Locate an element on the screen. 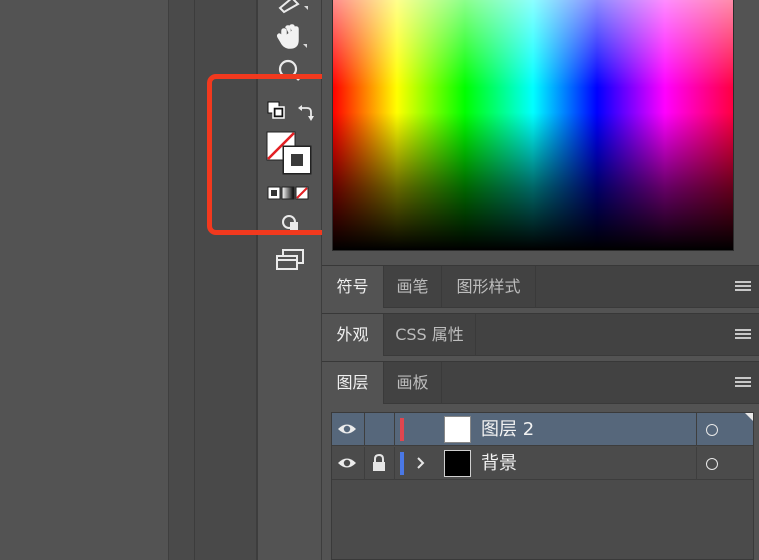 This screenshot has width=759, height=560. layers-list: 图层 2 背景 is located at coordinates (542, 486).